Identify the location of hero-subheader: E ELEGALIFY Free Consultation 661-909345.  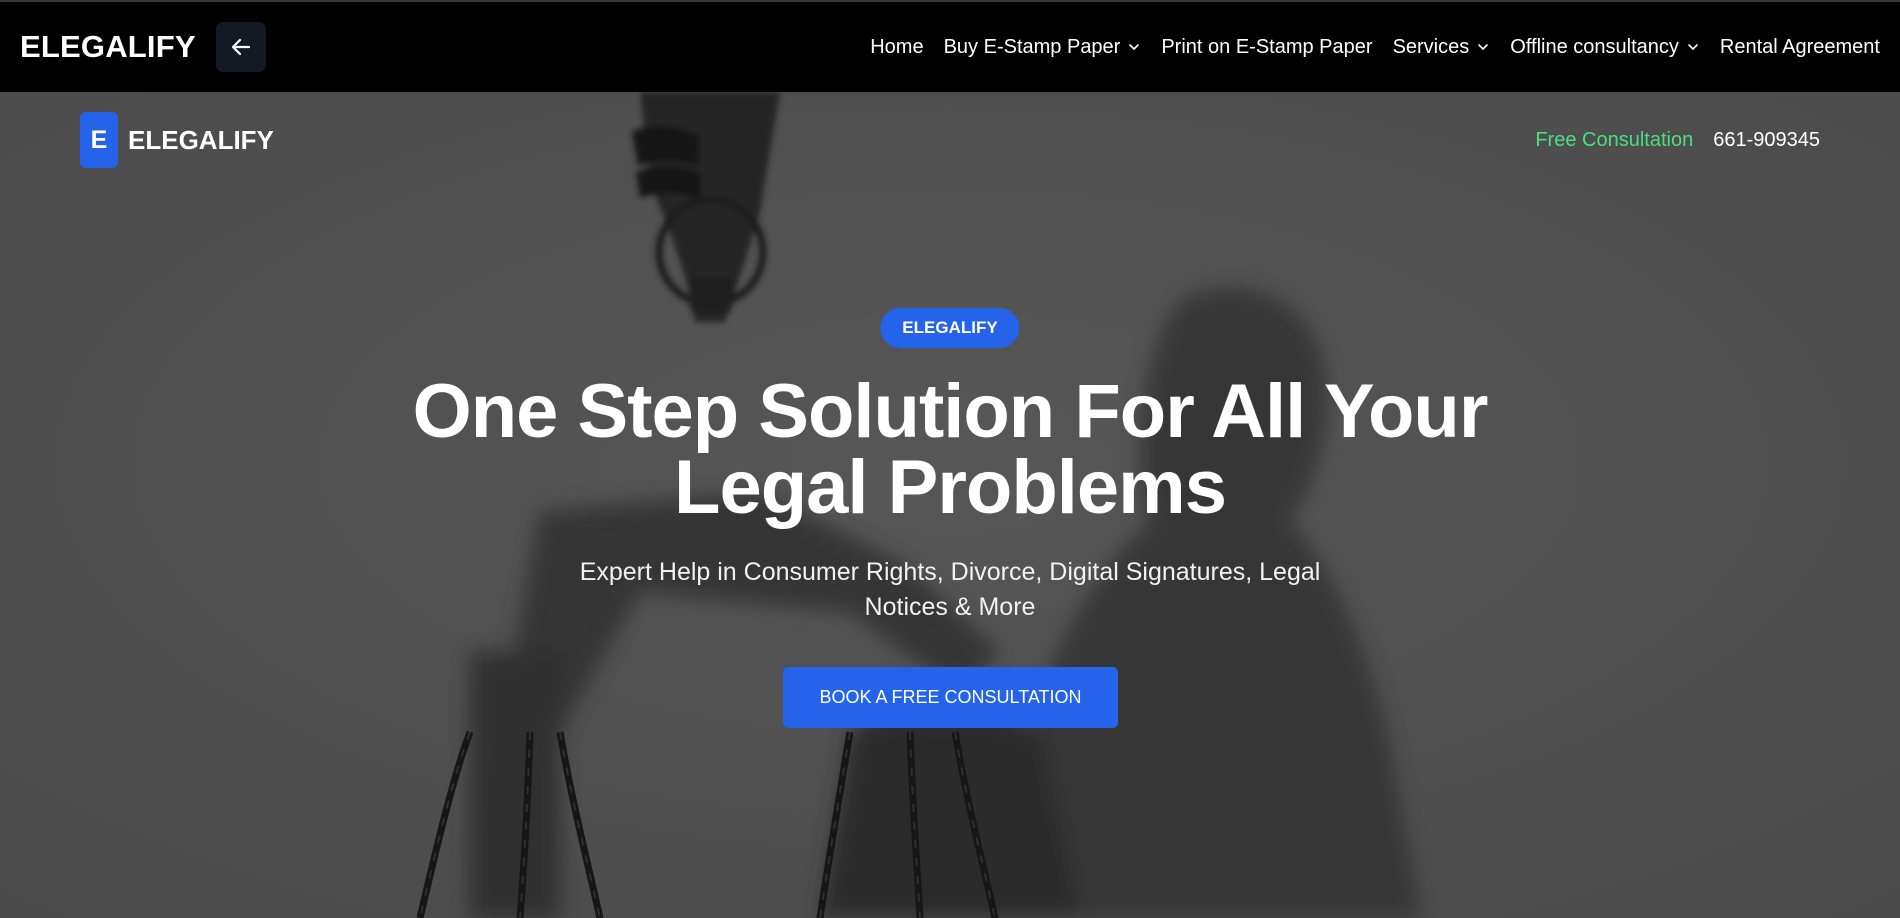
(950, 140).